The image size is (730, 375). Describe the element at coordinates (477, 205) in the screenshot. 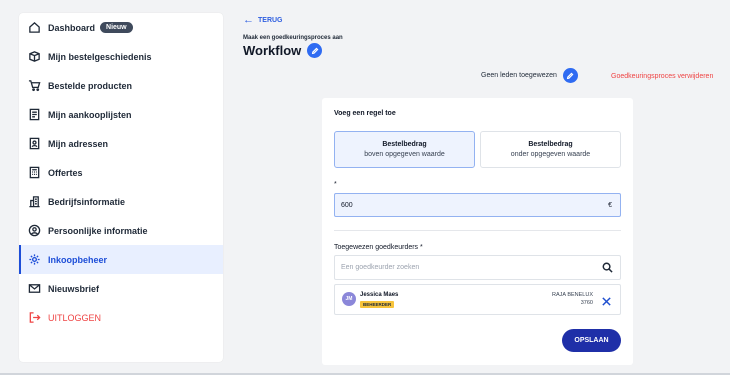

I see `amount-input: 600 €` at that location.